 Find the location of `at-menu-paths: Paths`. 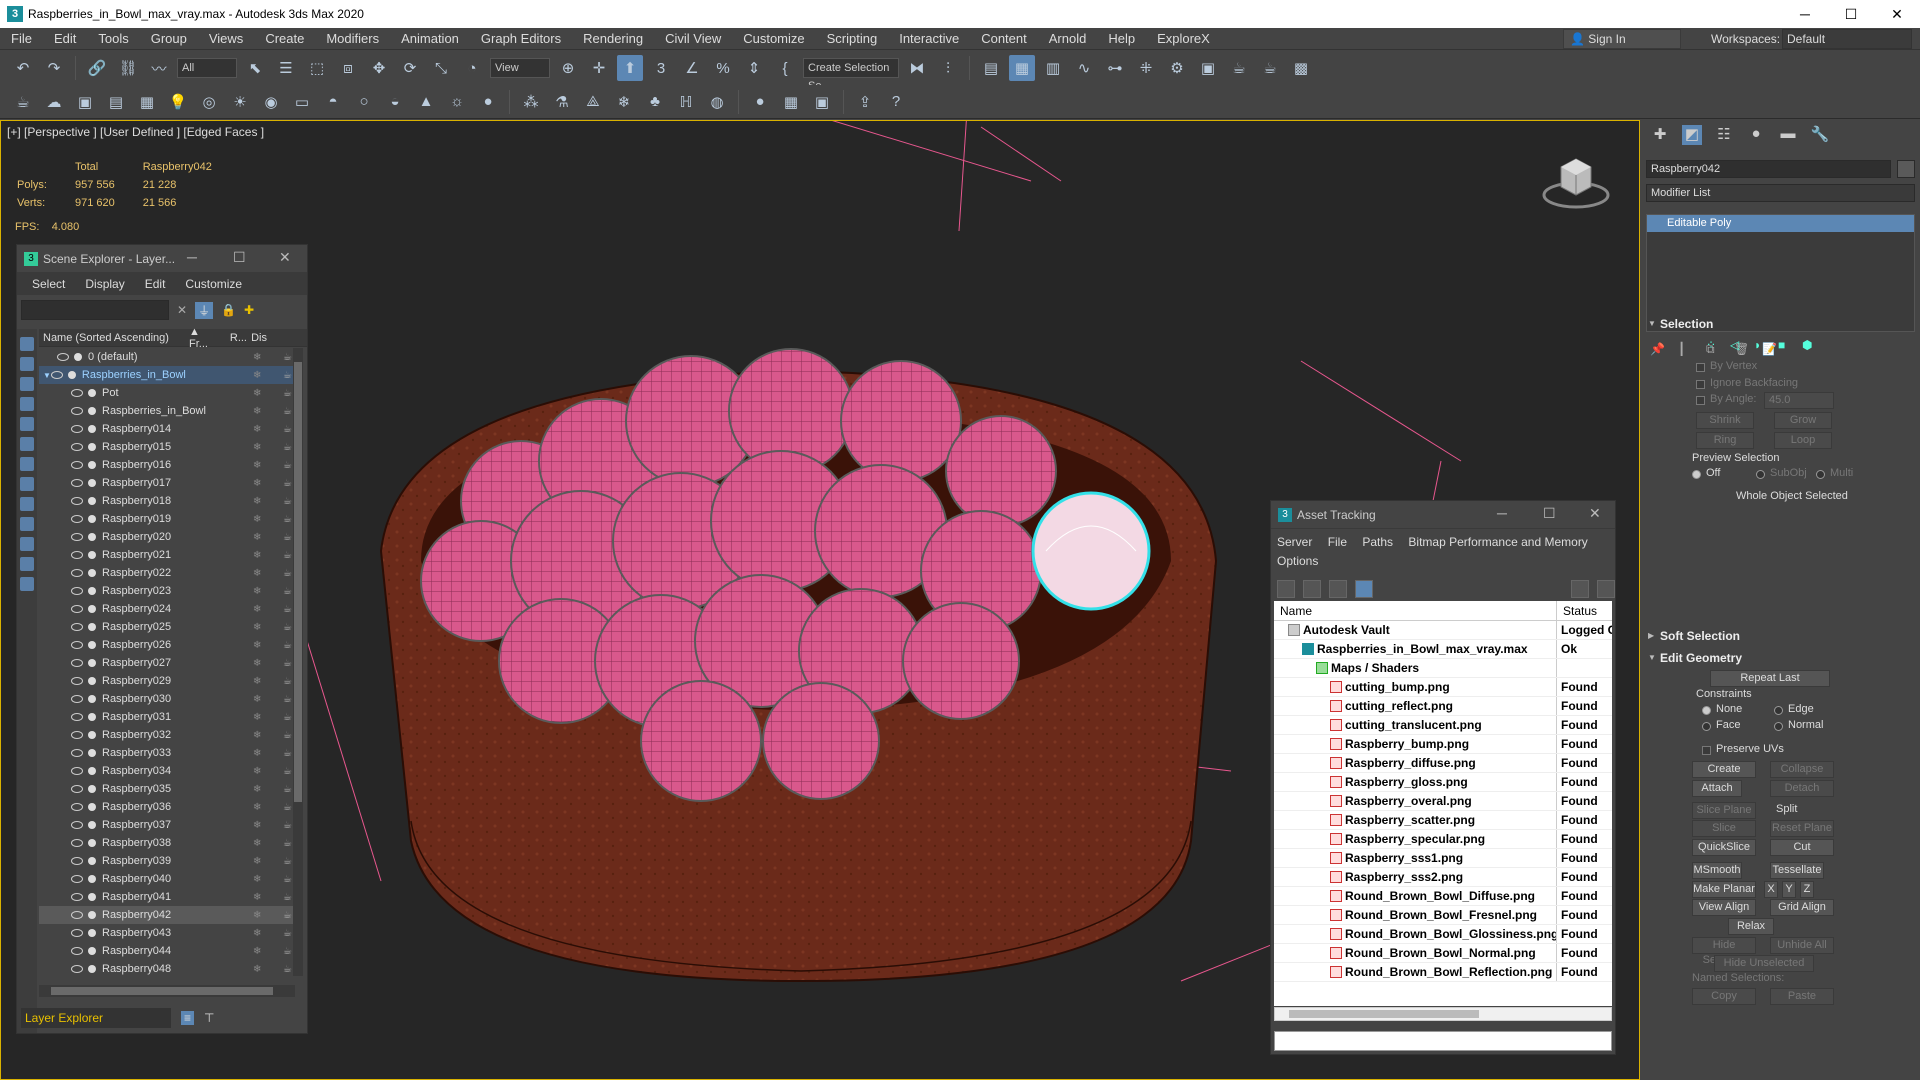

at-menu-paths: Paths is located at coordinates (1377, 542).